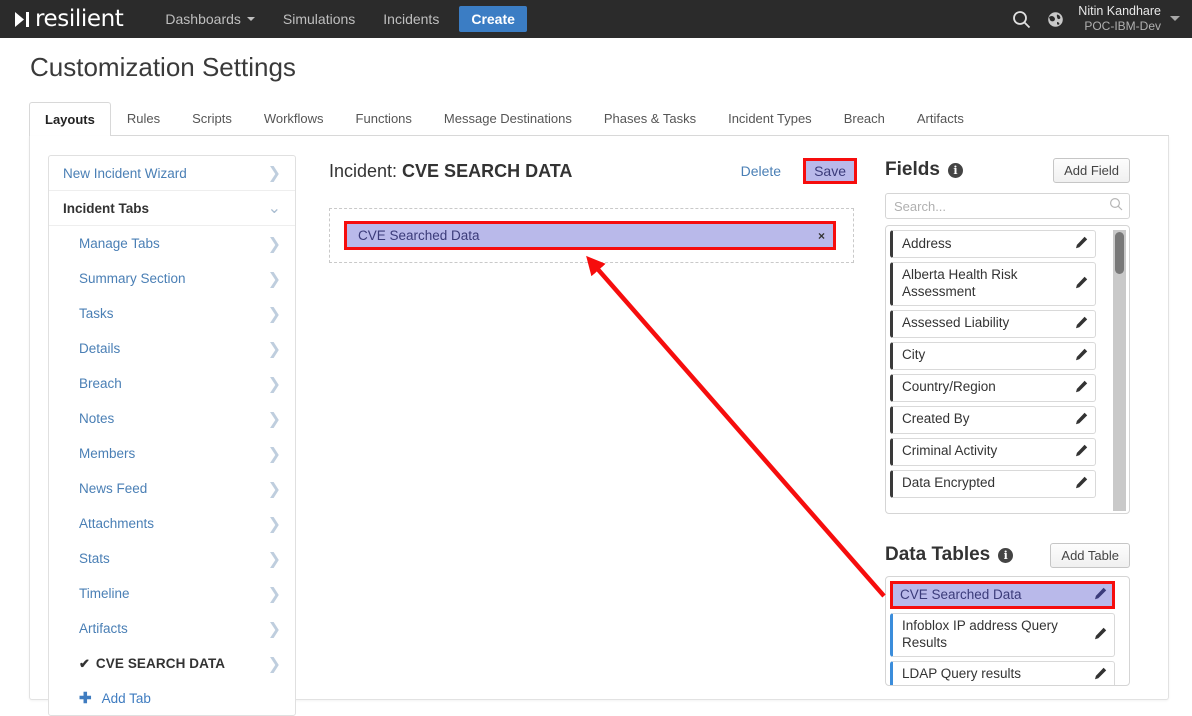 This screenshot has height=716, width=1192. What do you see at coordinates (1119, 370) in the screenshot?
I see `fields-list-scrollbar` at bounding box center [1119, 370].